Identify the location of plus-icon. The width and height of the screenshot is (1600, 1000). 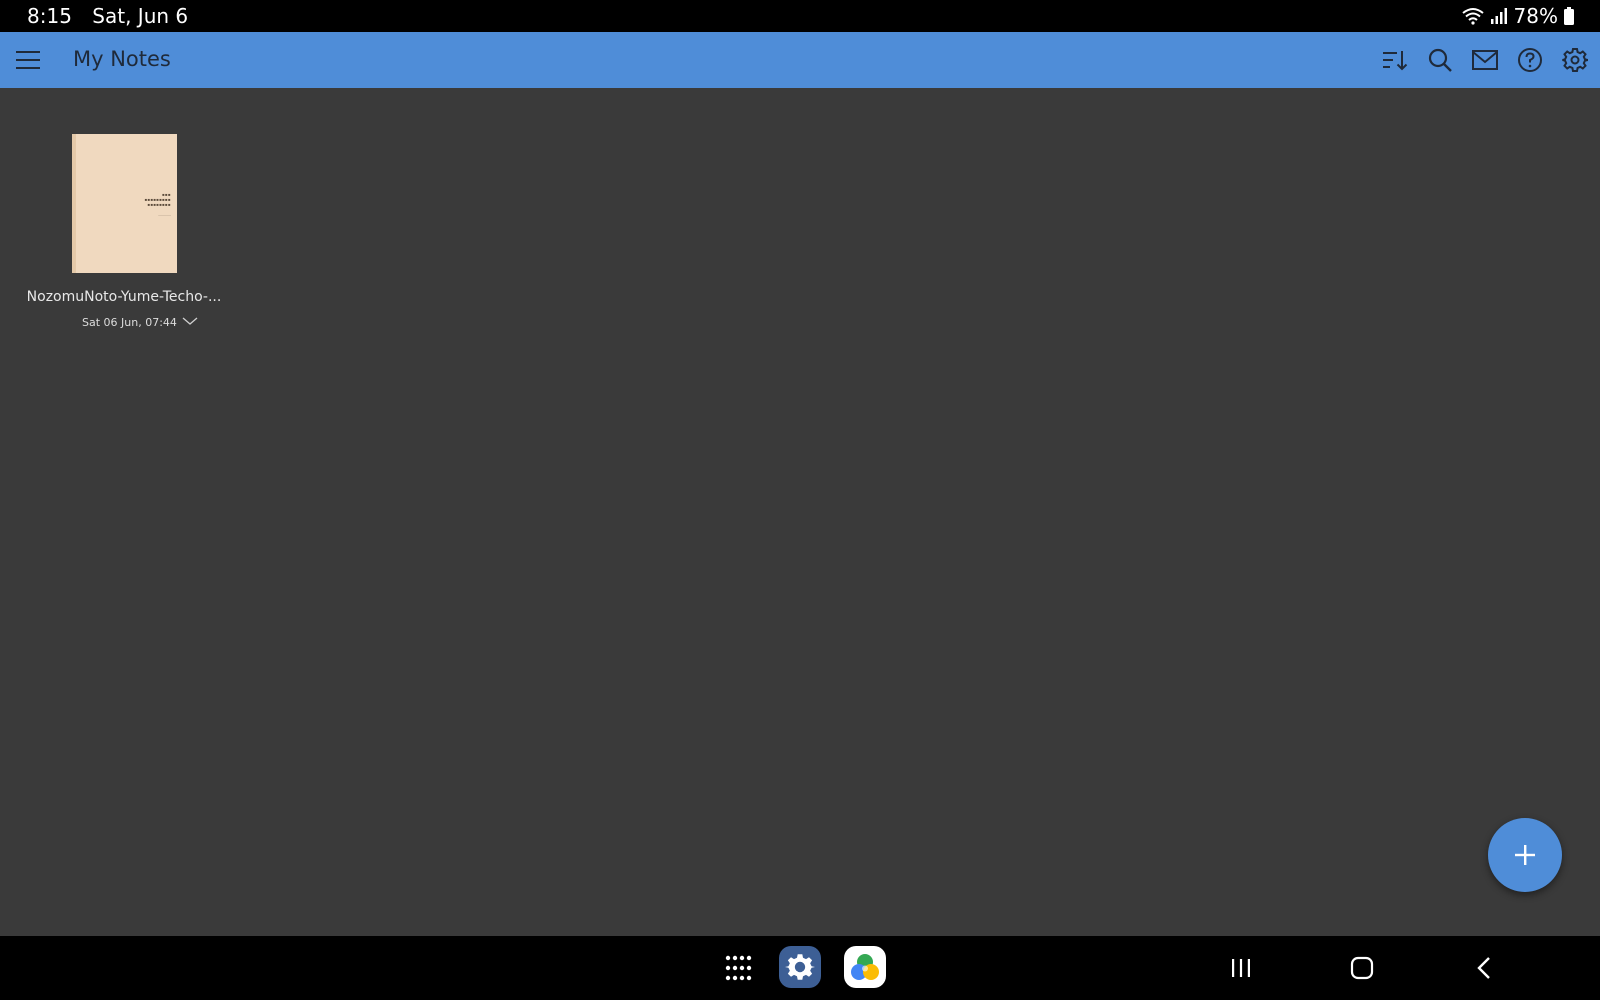
(1525, 855).